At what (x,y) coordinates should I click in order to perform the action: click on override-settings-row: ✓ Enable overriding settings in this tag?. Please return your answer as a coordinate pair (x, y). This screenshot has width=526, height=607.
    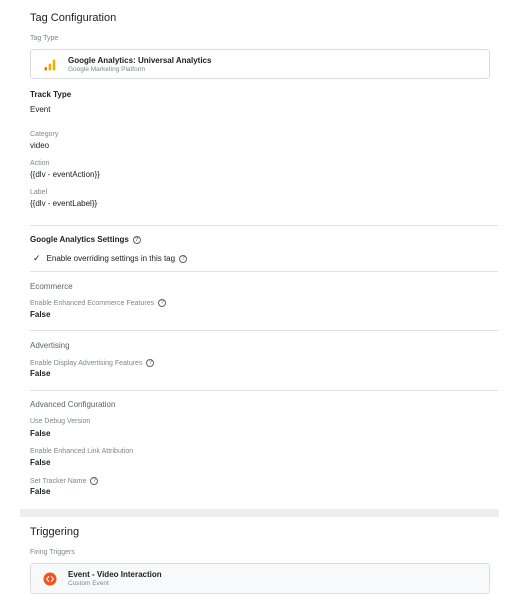
    Looking at the image, I should click on (110, 258).